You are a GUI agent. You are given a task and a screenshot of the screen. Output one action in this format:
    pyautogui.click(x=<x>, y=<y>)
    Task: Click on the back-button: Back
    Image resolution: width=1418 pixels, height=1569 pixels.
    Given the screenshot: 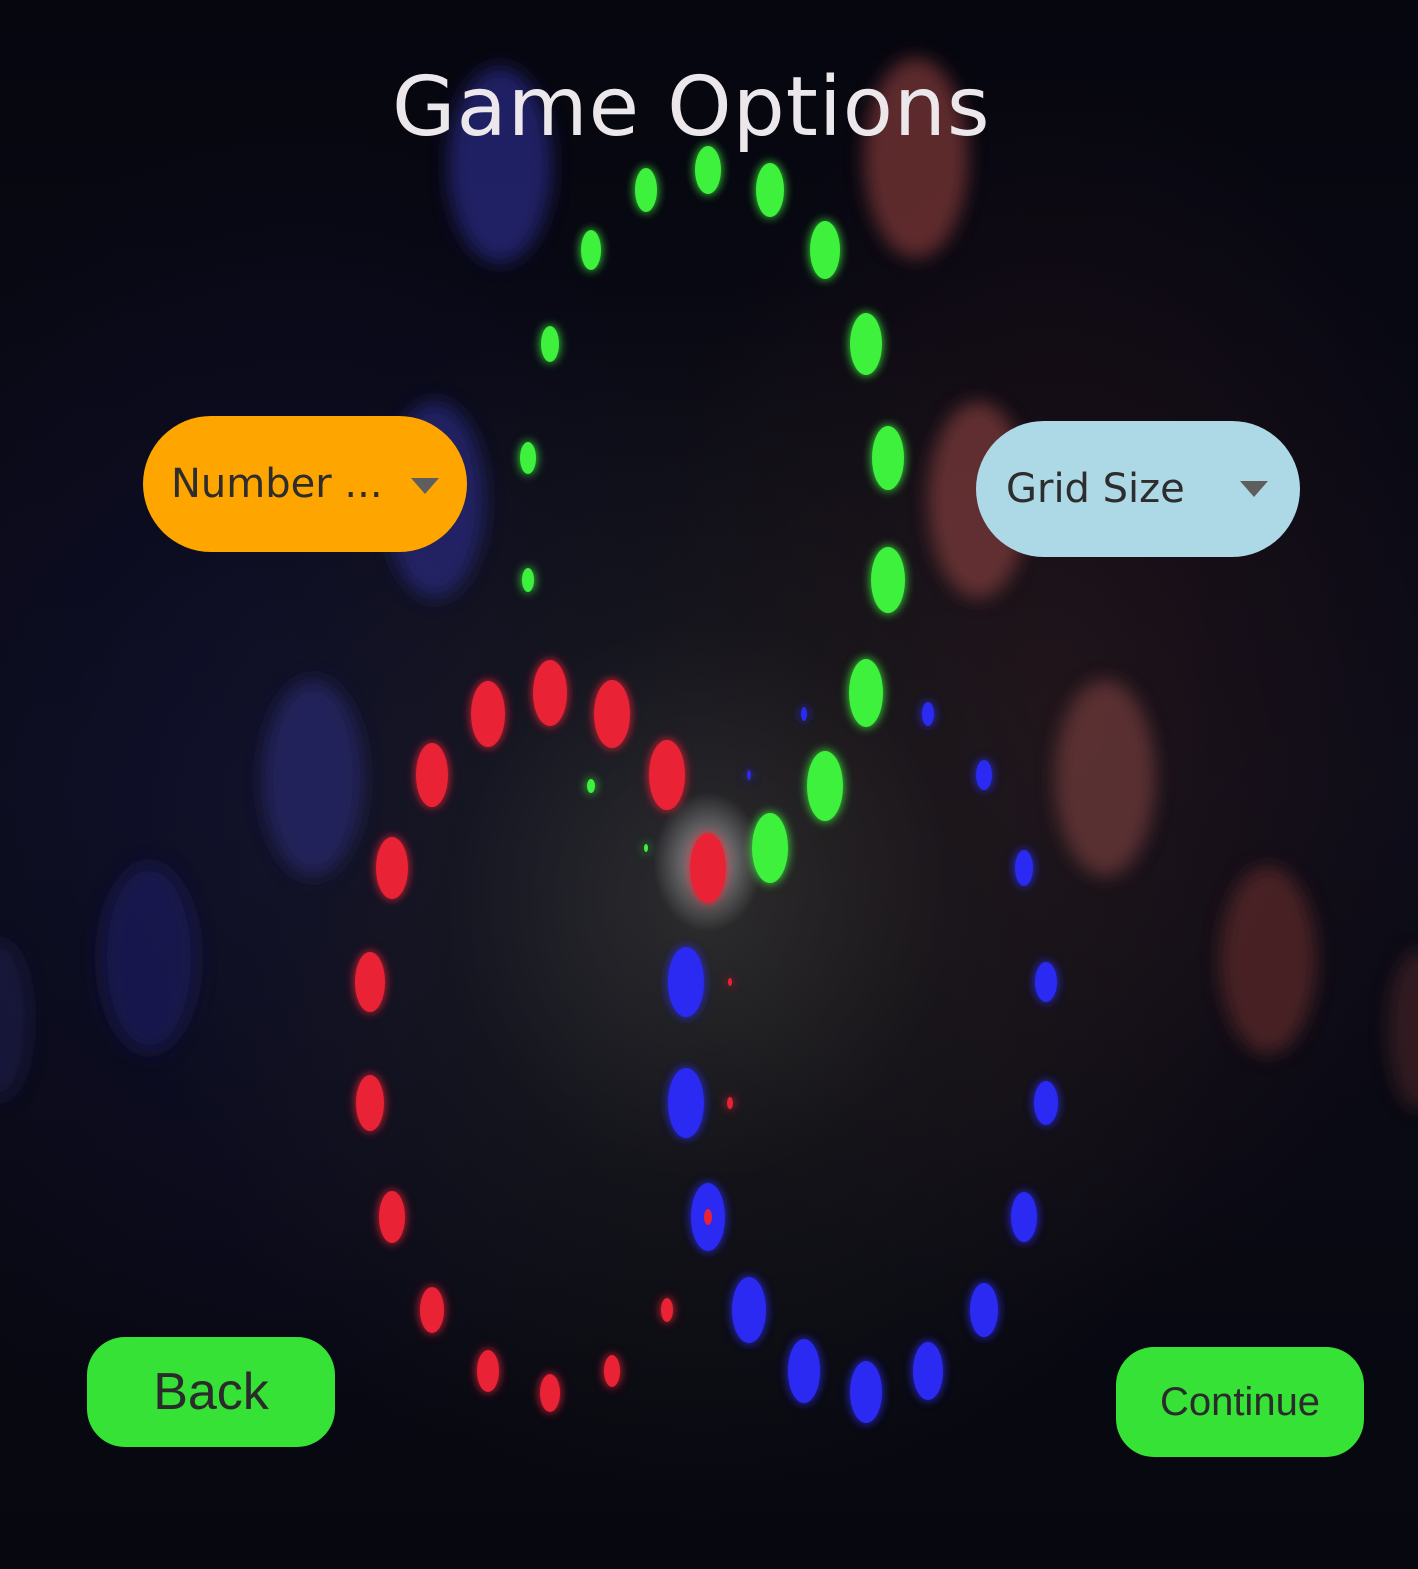 What is the action you would take?
    pyautogui.click(x=211, y=1392)
    